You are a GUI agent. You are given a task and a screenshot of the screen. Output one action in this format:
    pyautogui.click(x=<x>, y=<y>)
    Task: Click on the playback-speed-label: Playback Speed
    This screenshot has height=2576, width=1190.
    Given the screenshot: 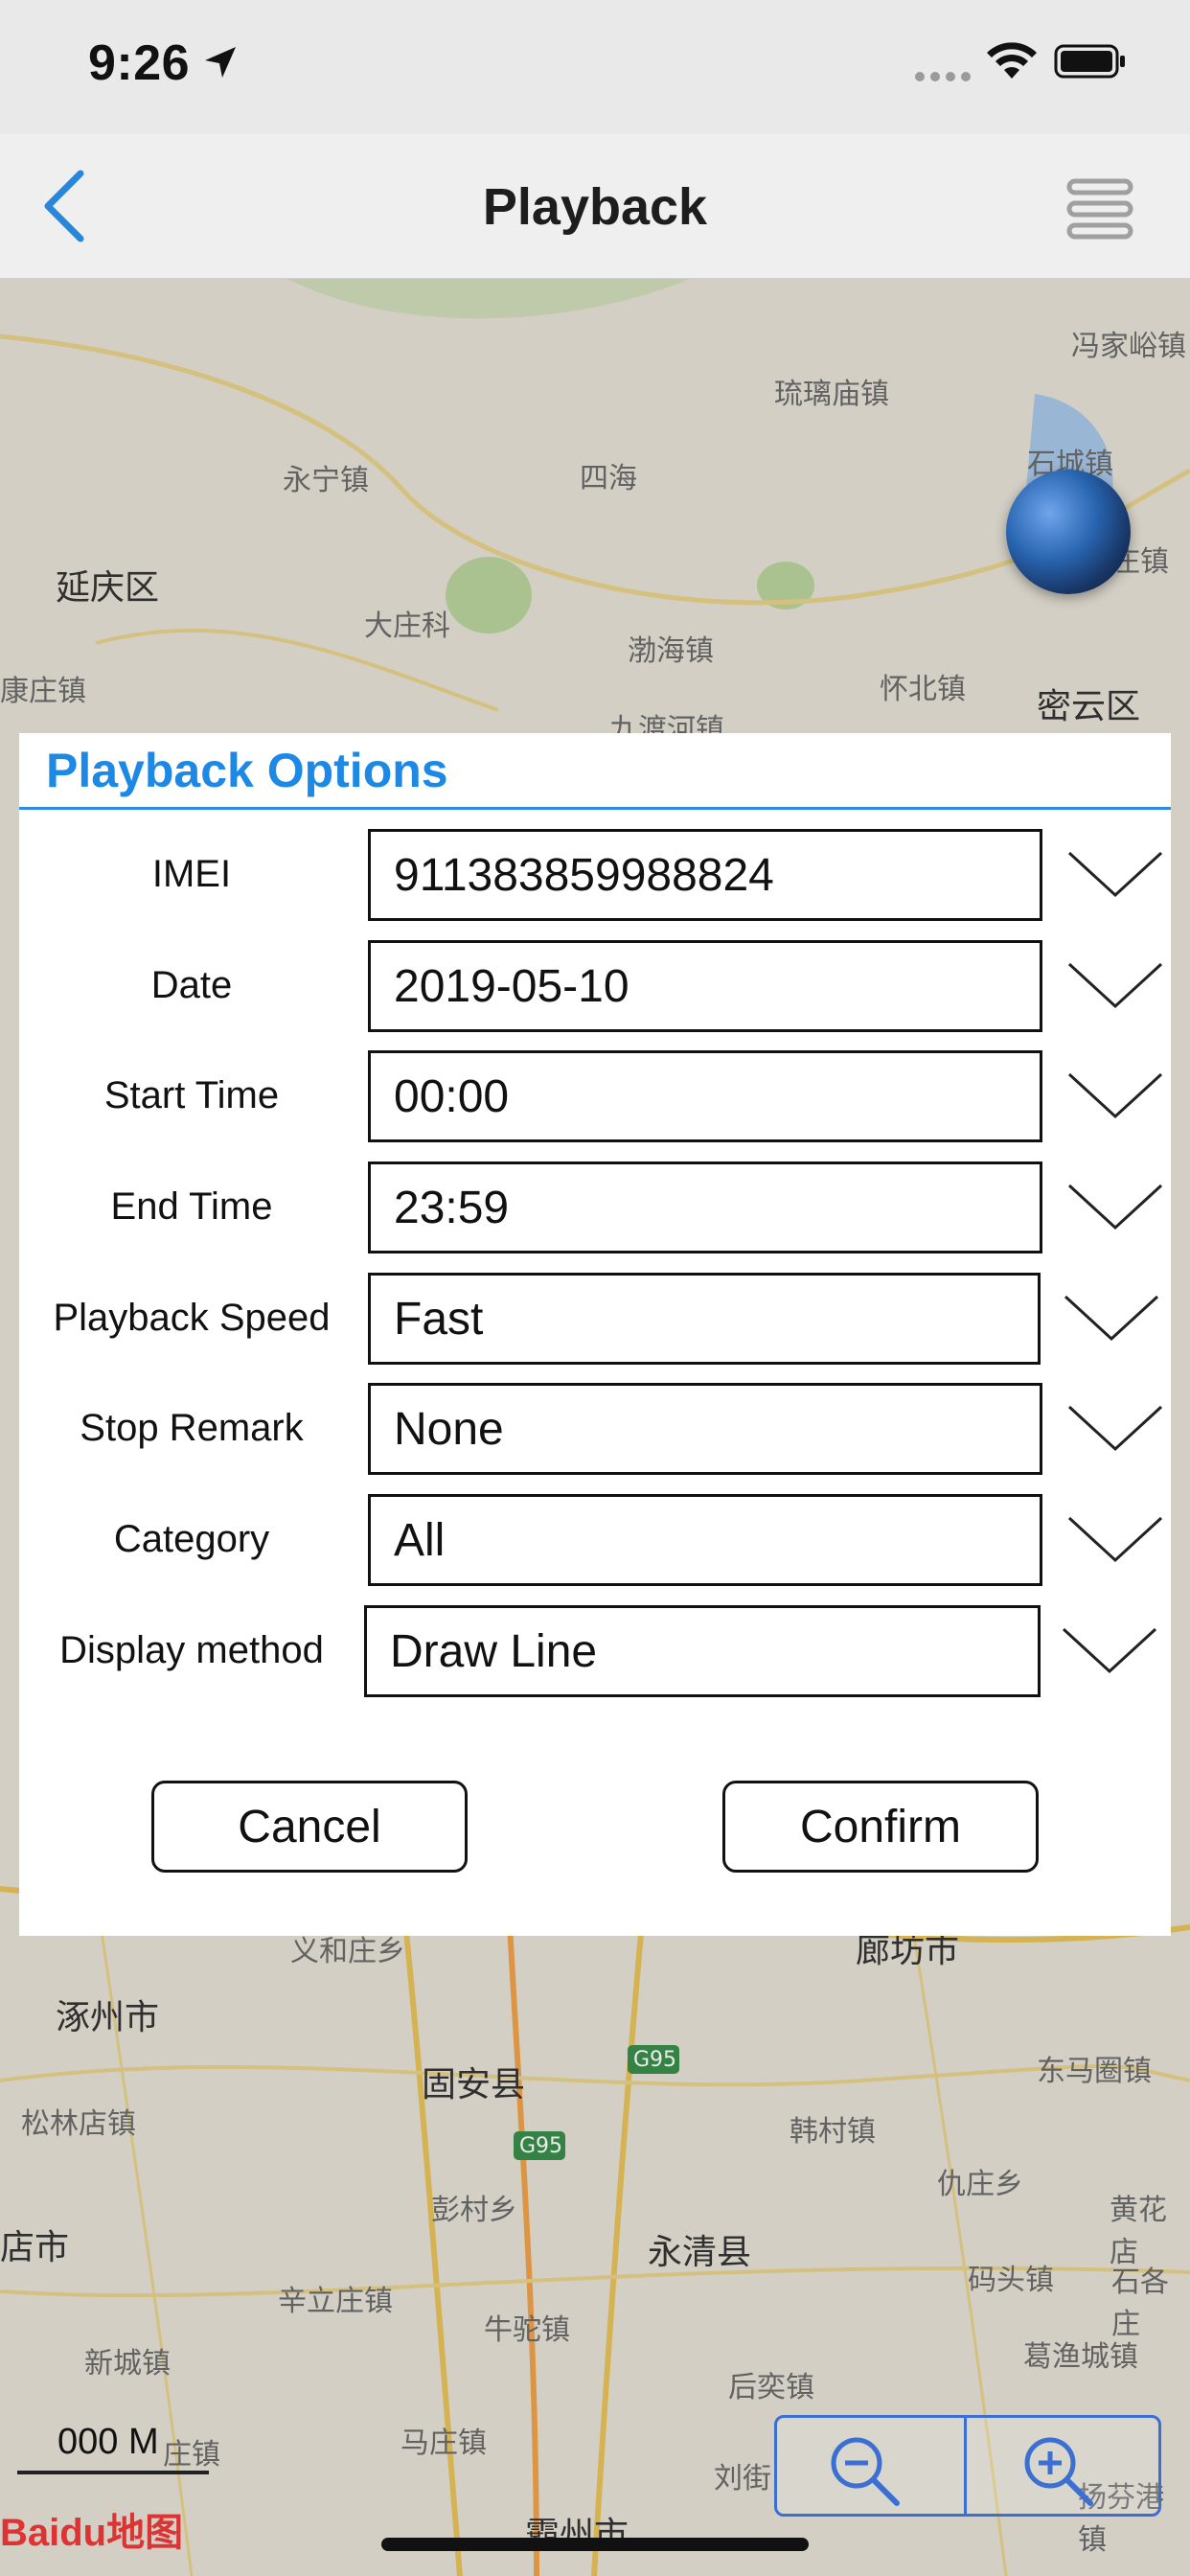 What is the action you would take?
    pyautogui.click(x=192, y=1318)
    